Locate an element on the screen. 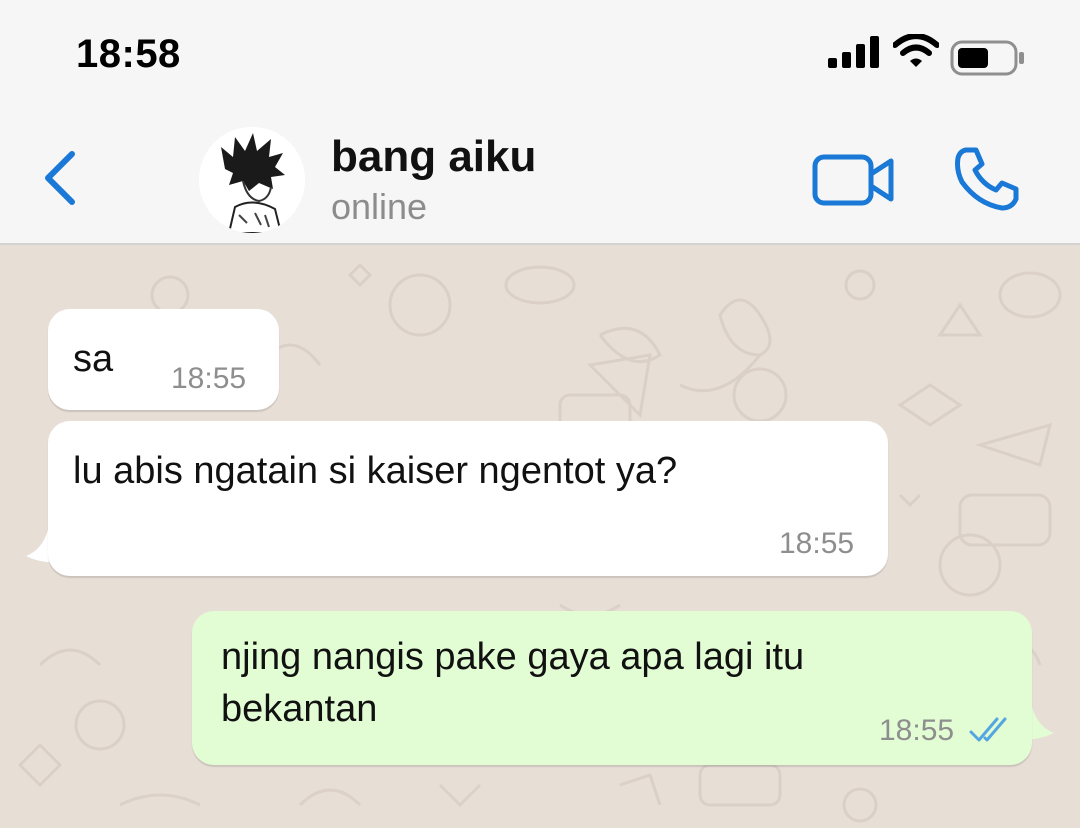 Image resolution: width=1080 pixels, height=828 pixels. battery-icon is located at coordinates (987, 58).